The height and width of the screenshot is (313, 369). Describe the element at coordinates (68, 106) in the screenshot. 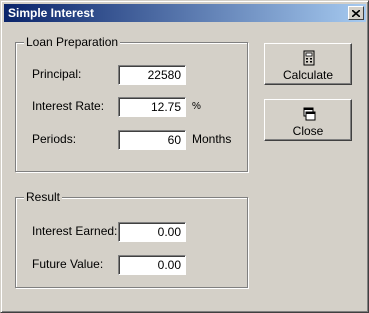

I see `interest-rate-label: Interest Rate:` at that location.